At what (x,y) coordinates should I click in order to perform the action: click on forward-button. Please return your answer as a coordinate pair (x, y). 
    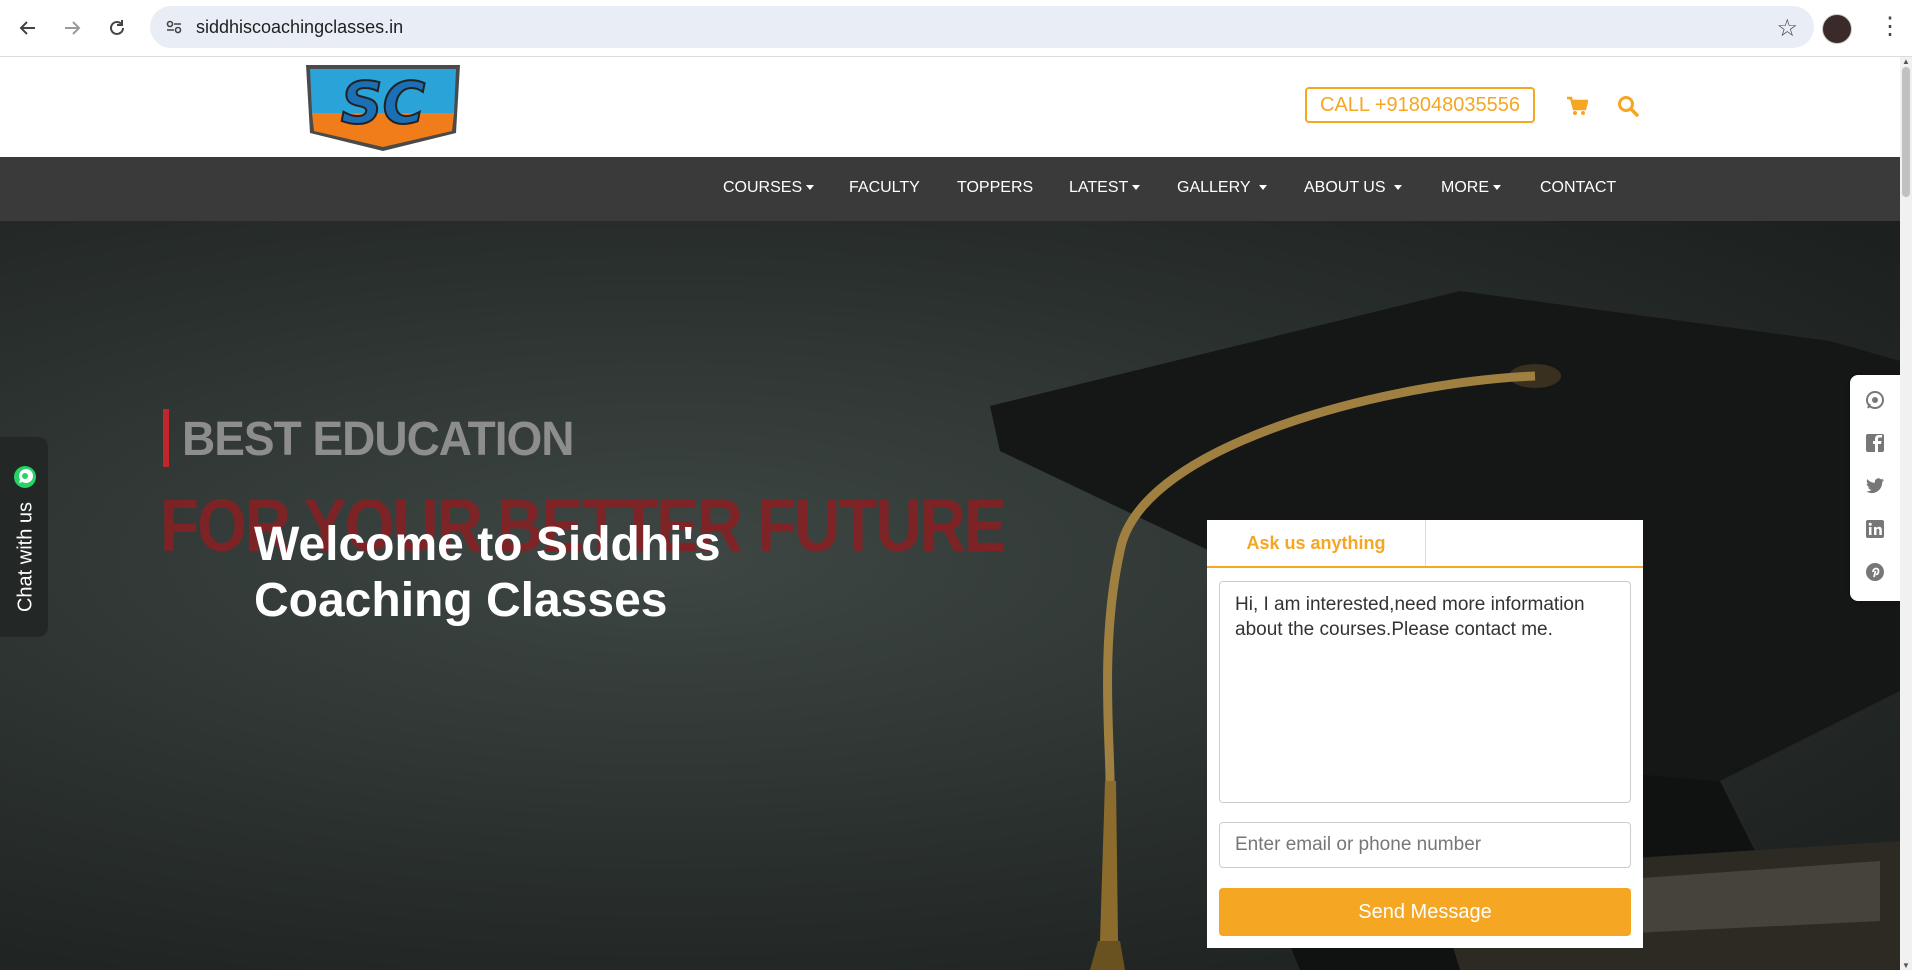
    Looking at the image, I should click on (72, 28).